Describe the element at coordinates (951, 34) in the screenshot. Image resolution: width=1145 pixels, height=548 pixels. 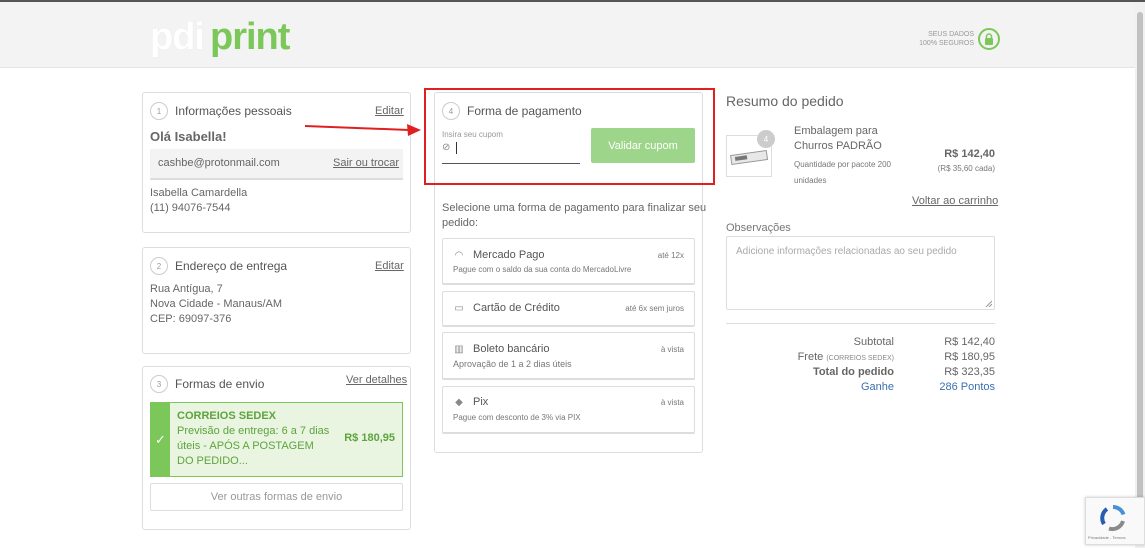
I see `secure-line1: SEUS DADOS` at that location.